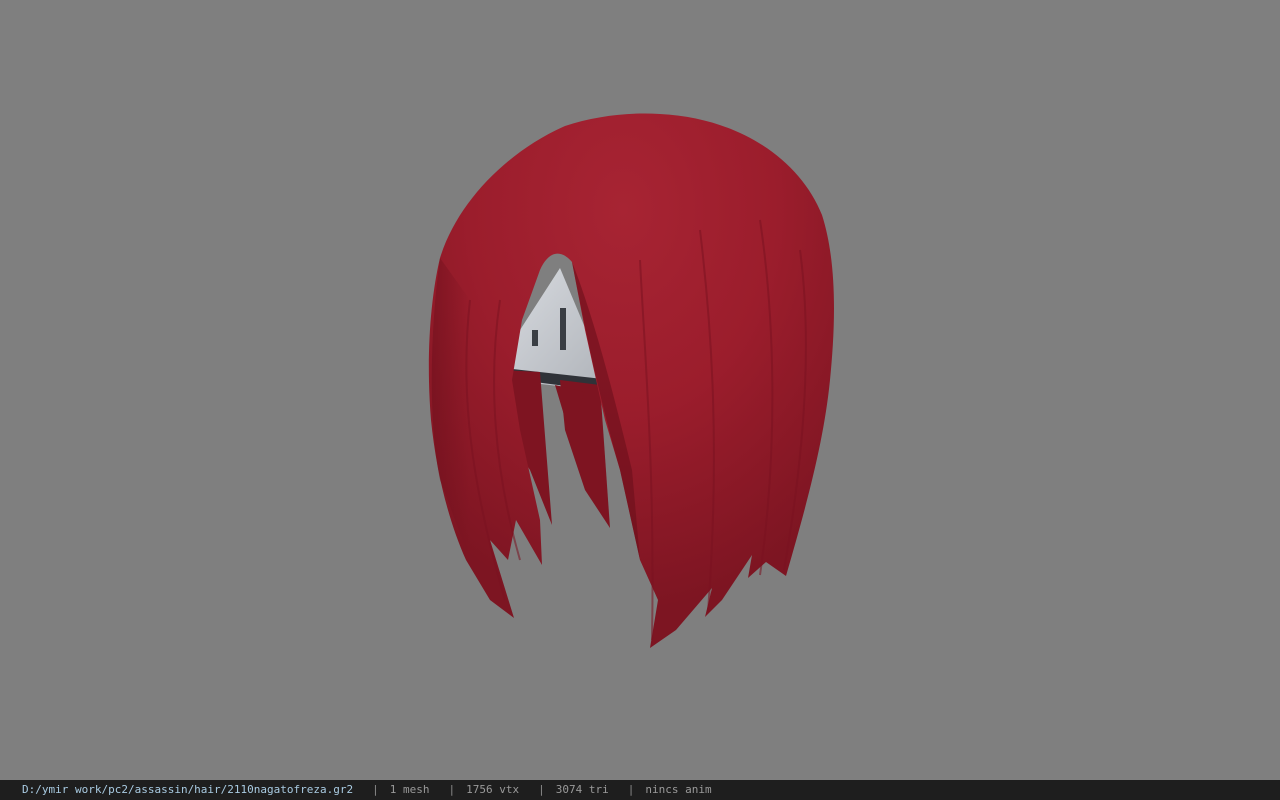  What do you see at coordinates (678, 789) in the screenshot?
I see `animation-status: nincs anim` at bounding box center [678, 789].